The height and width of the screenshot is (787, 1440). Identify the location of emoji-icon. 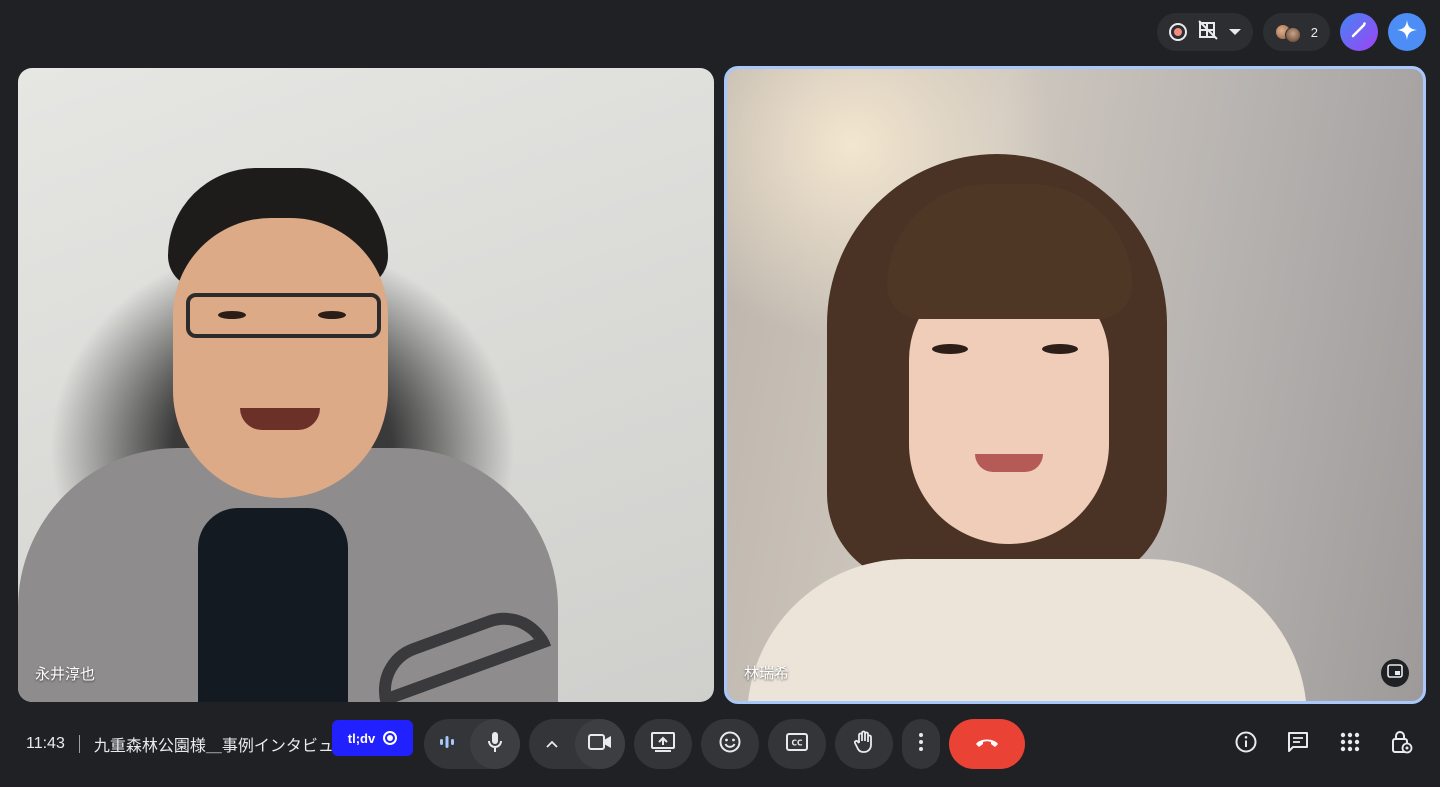
(730, 744).